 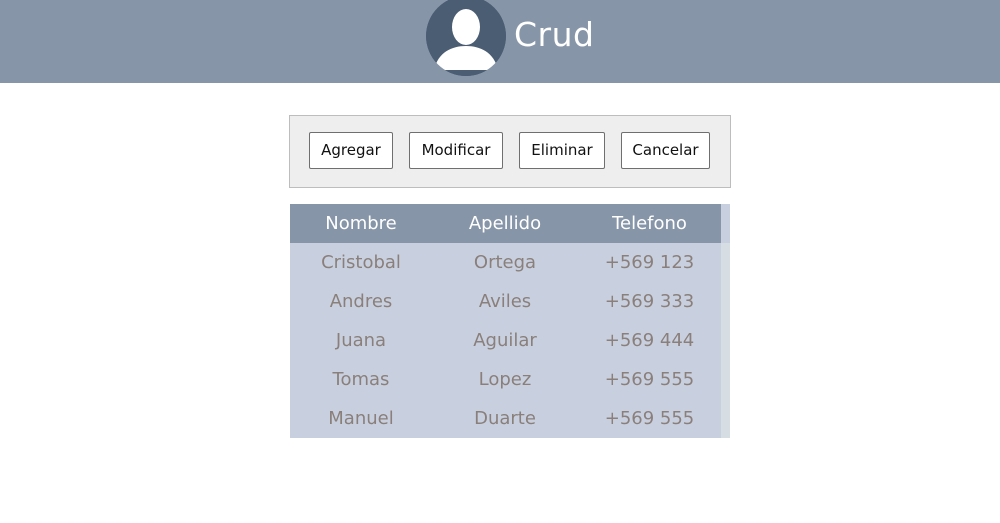 I want to click on table-row: Cristobal Ortega +569 123, so click(x=505, y=262).